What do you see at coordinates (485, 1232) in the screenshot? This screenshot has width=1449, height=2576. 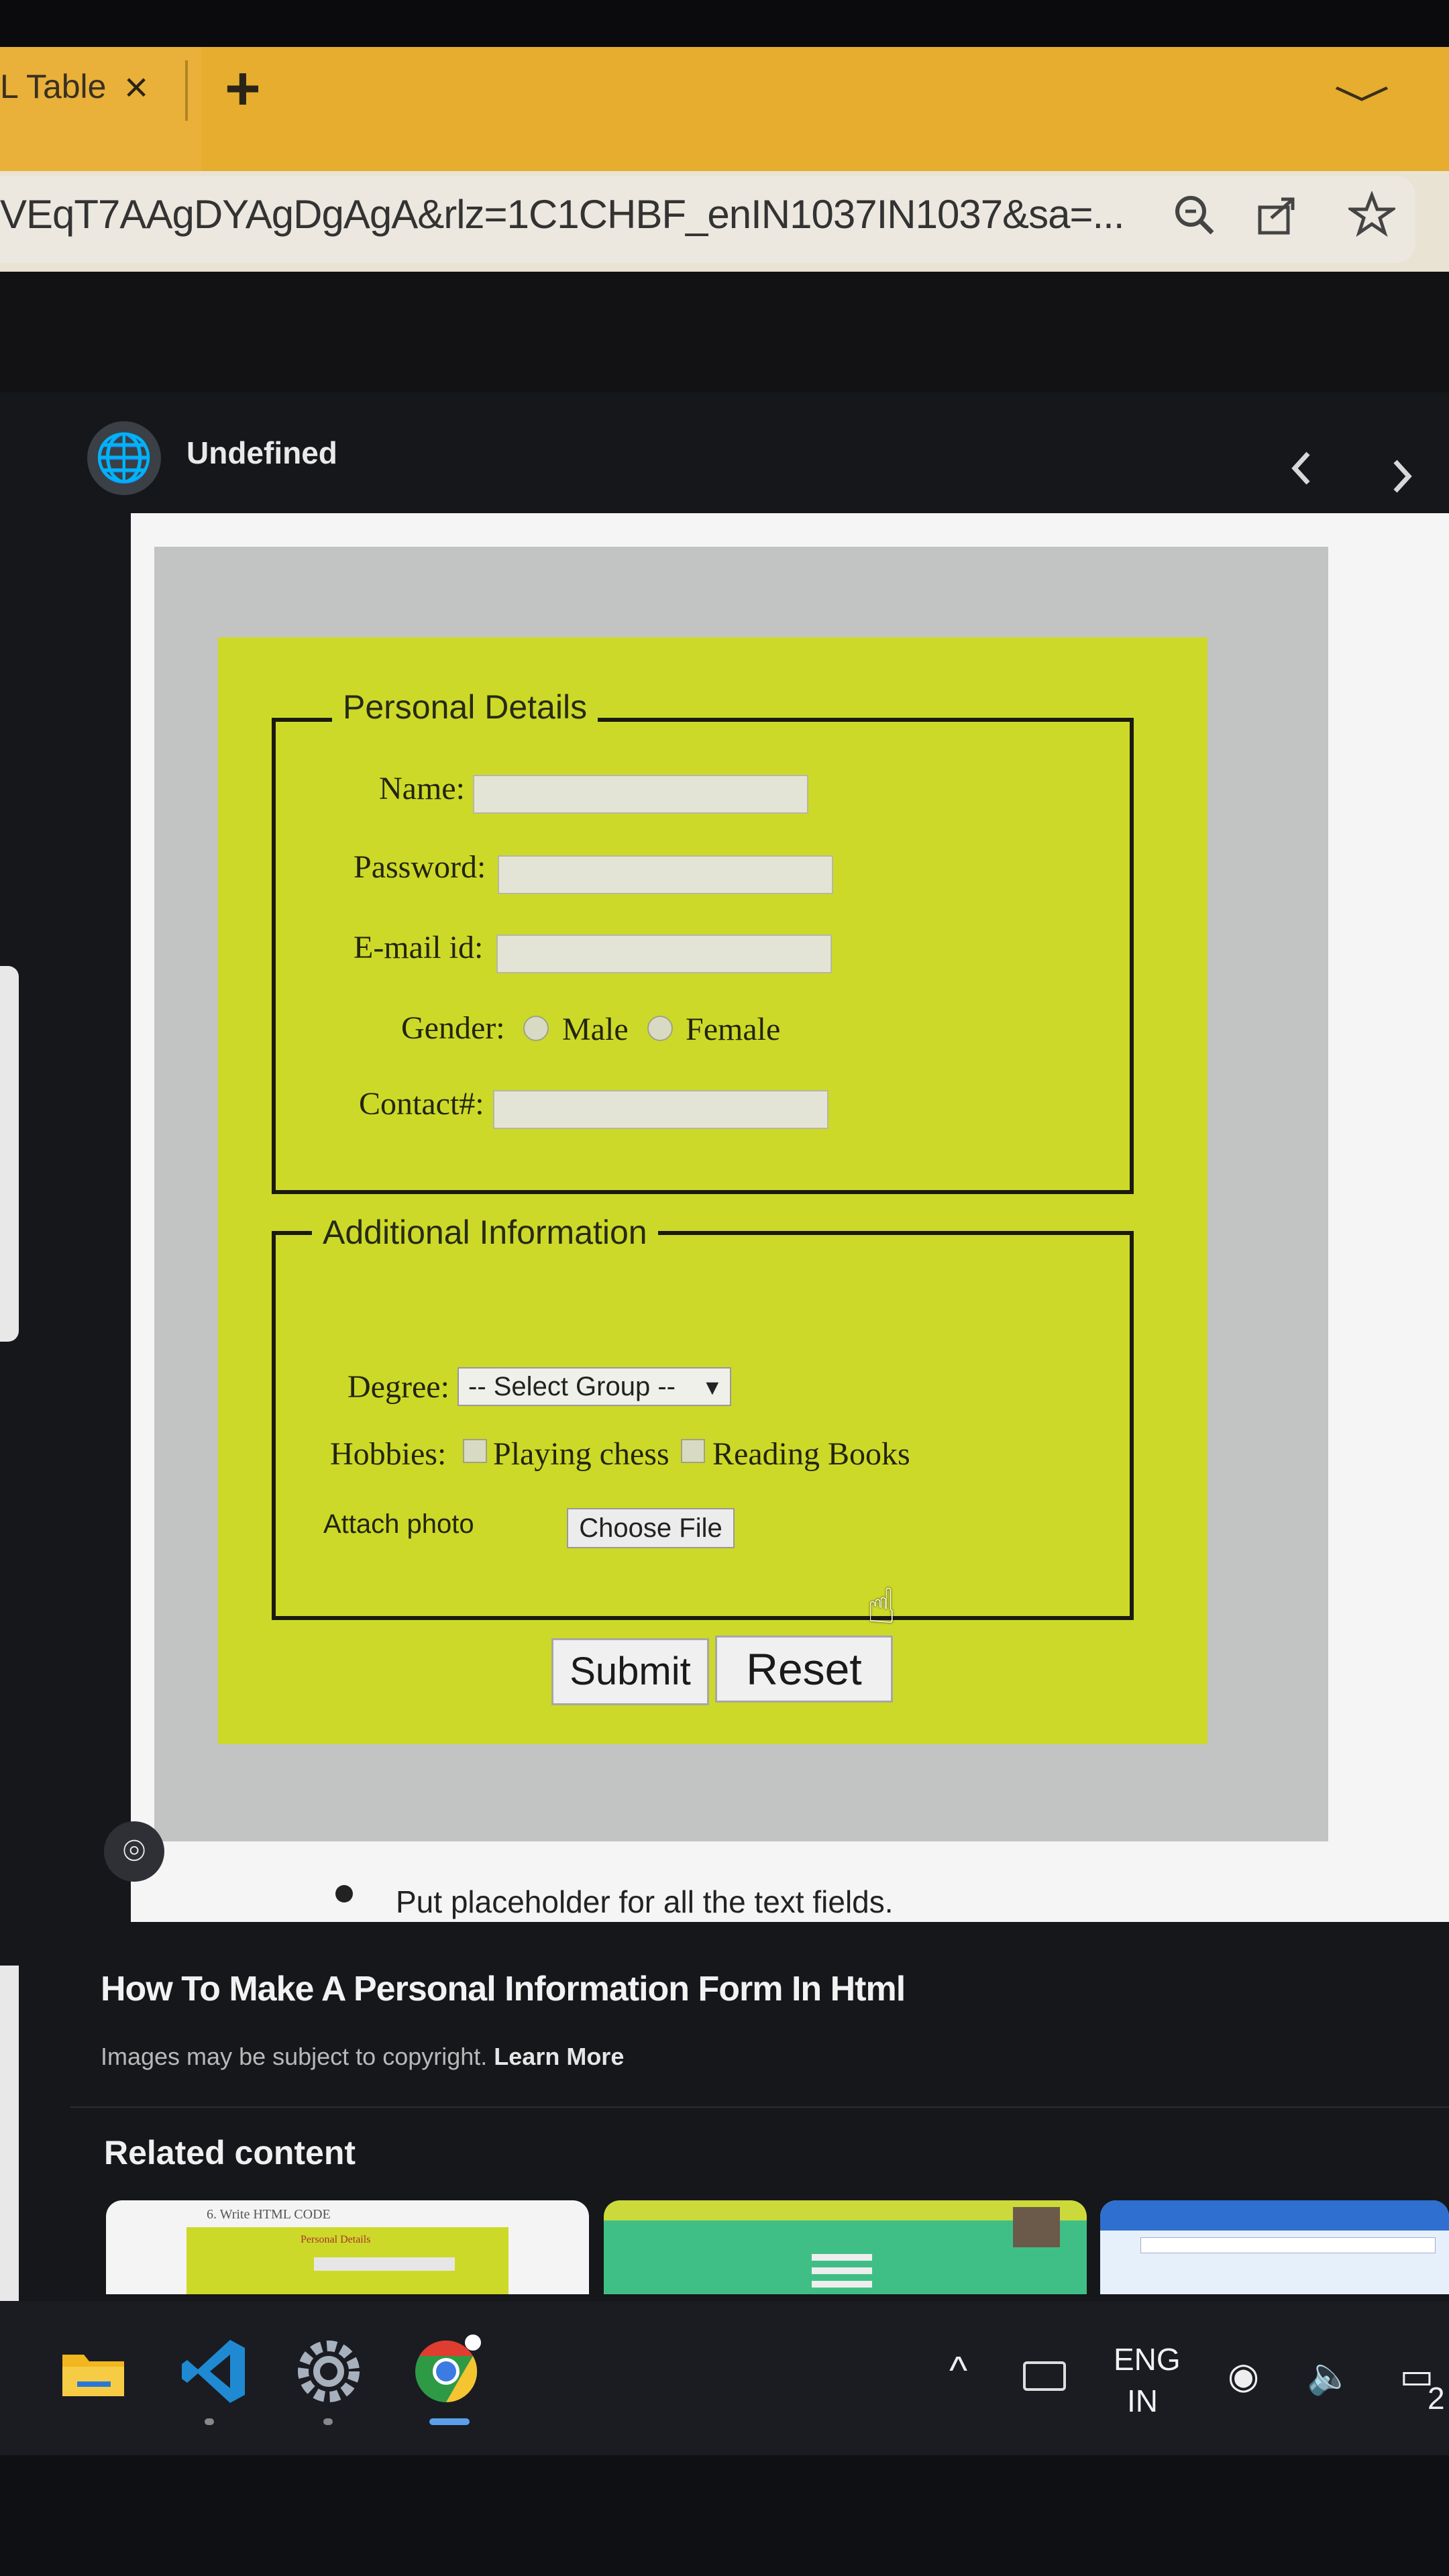 I see `additional-info-legend: Additional Information` at bounding box center [485, 1232].